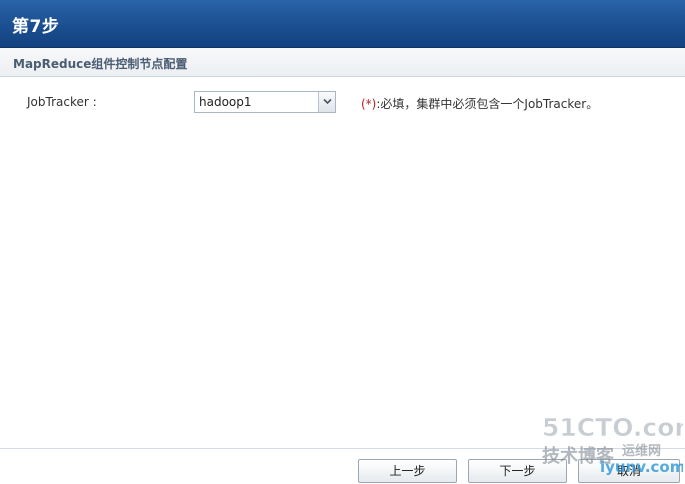  I want to click on dropdown-toggle, so click(326, 102).